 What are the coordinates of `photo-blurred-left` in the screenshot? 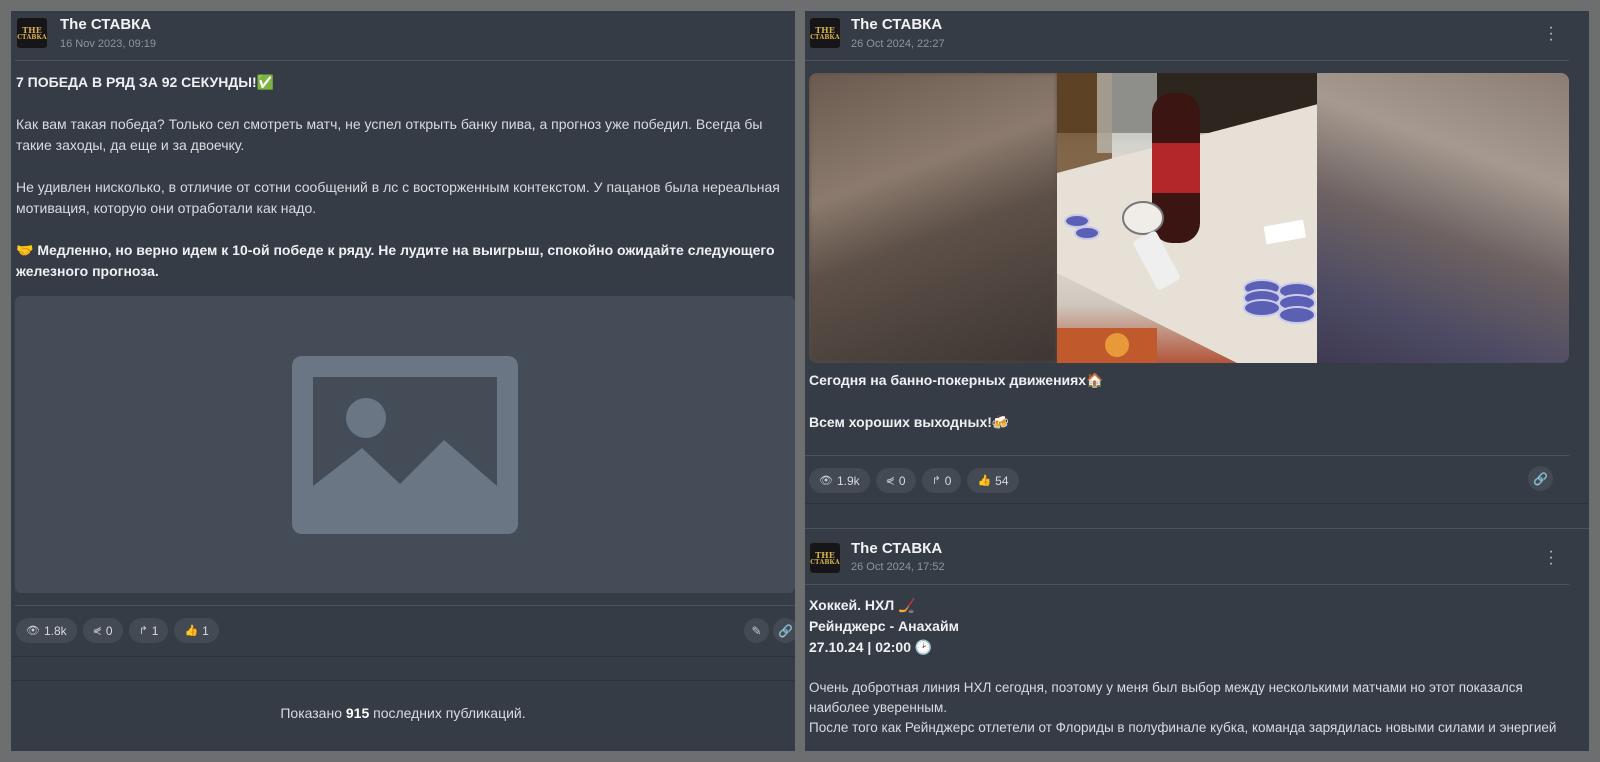 It's located at (933, 218).